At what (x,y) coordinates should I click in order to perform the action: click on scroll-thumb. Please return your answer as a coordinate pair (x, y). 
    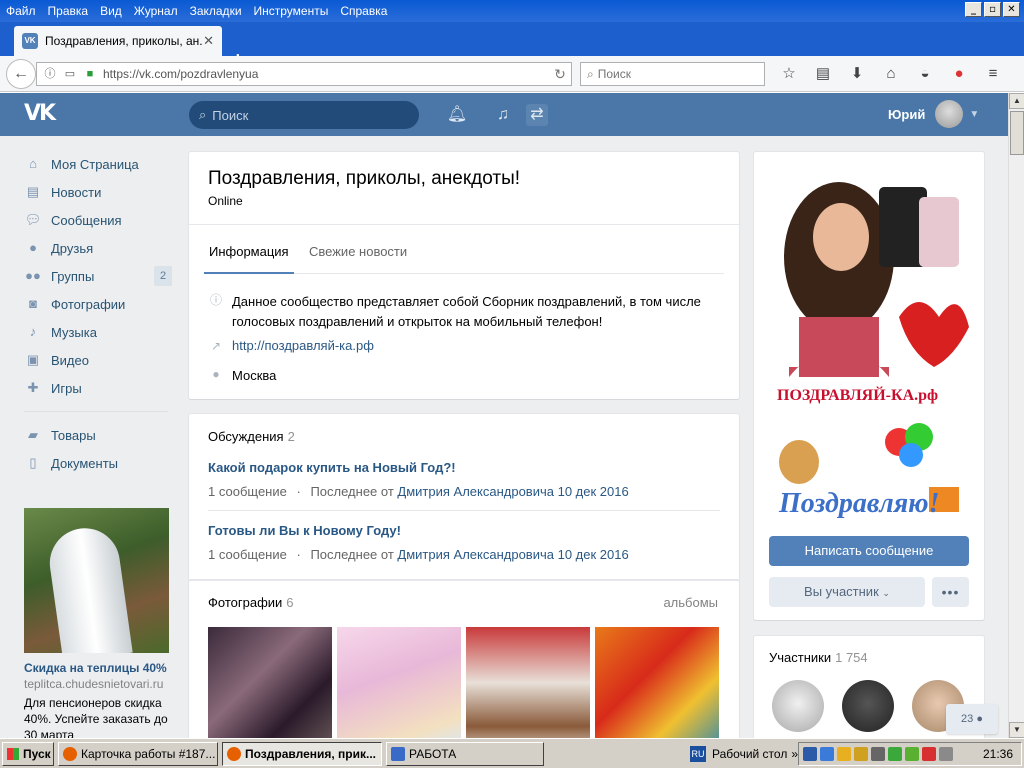
    Looking at the image, I should click on (1017, 133).